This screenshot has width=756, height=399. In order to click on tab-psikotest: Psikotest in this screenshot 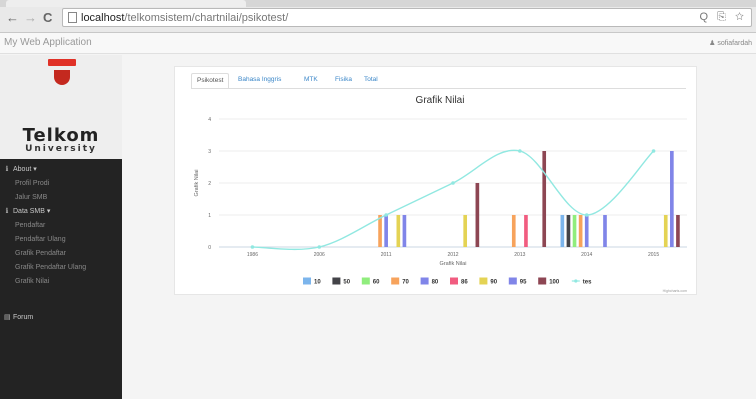, I will do `click(210, 81)`.